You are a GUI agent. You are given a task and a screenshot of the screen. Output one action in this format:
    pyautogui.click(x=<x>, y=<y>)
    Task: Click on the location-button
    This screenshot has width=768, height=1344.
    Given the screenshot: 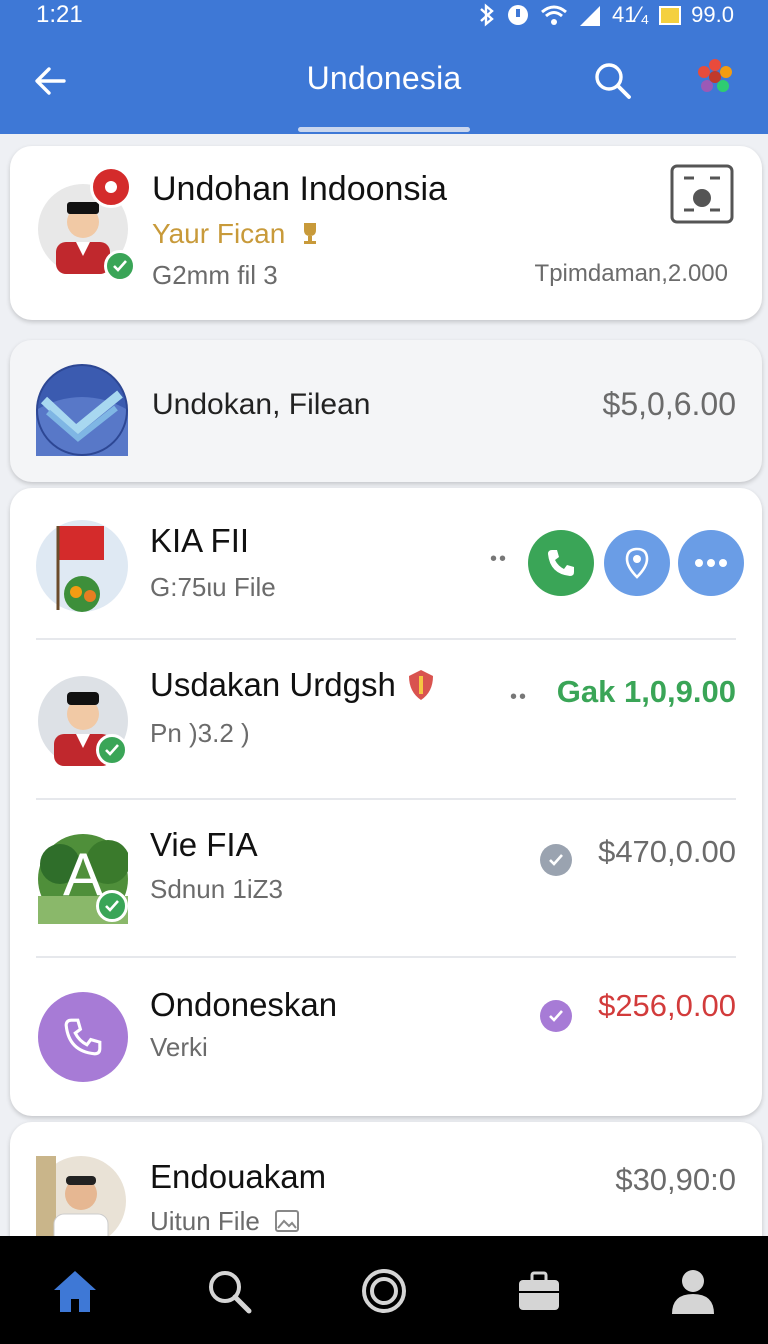 What is the action you would take?
    pyautogui.click(x=637, y=563)
    